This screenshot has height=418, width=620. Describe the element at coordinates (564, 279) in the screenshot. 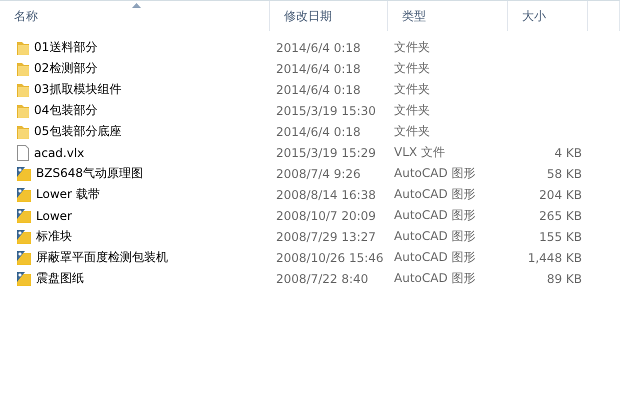

I see `file-size: 89 KB` at that location.